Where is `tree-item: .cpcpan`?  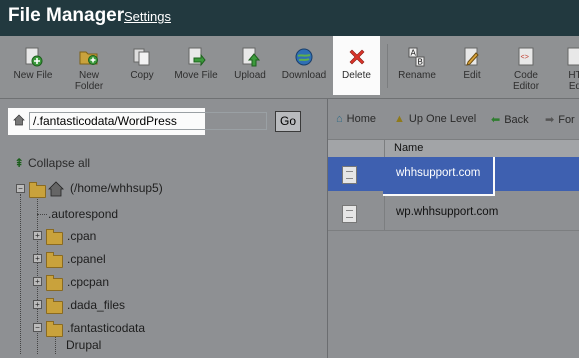 tree-item: .cpcpan is located at coordinates (88, 282).